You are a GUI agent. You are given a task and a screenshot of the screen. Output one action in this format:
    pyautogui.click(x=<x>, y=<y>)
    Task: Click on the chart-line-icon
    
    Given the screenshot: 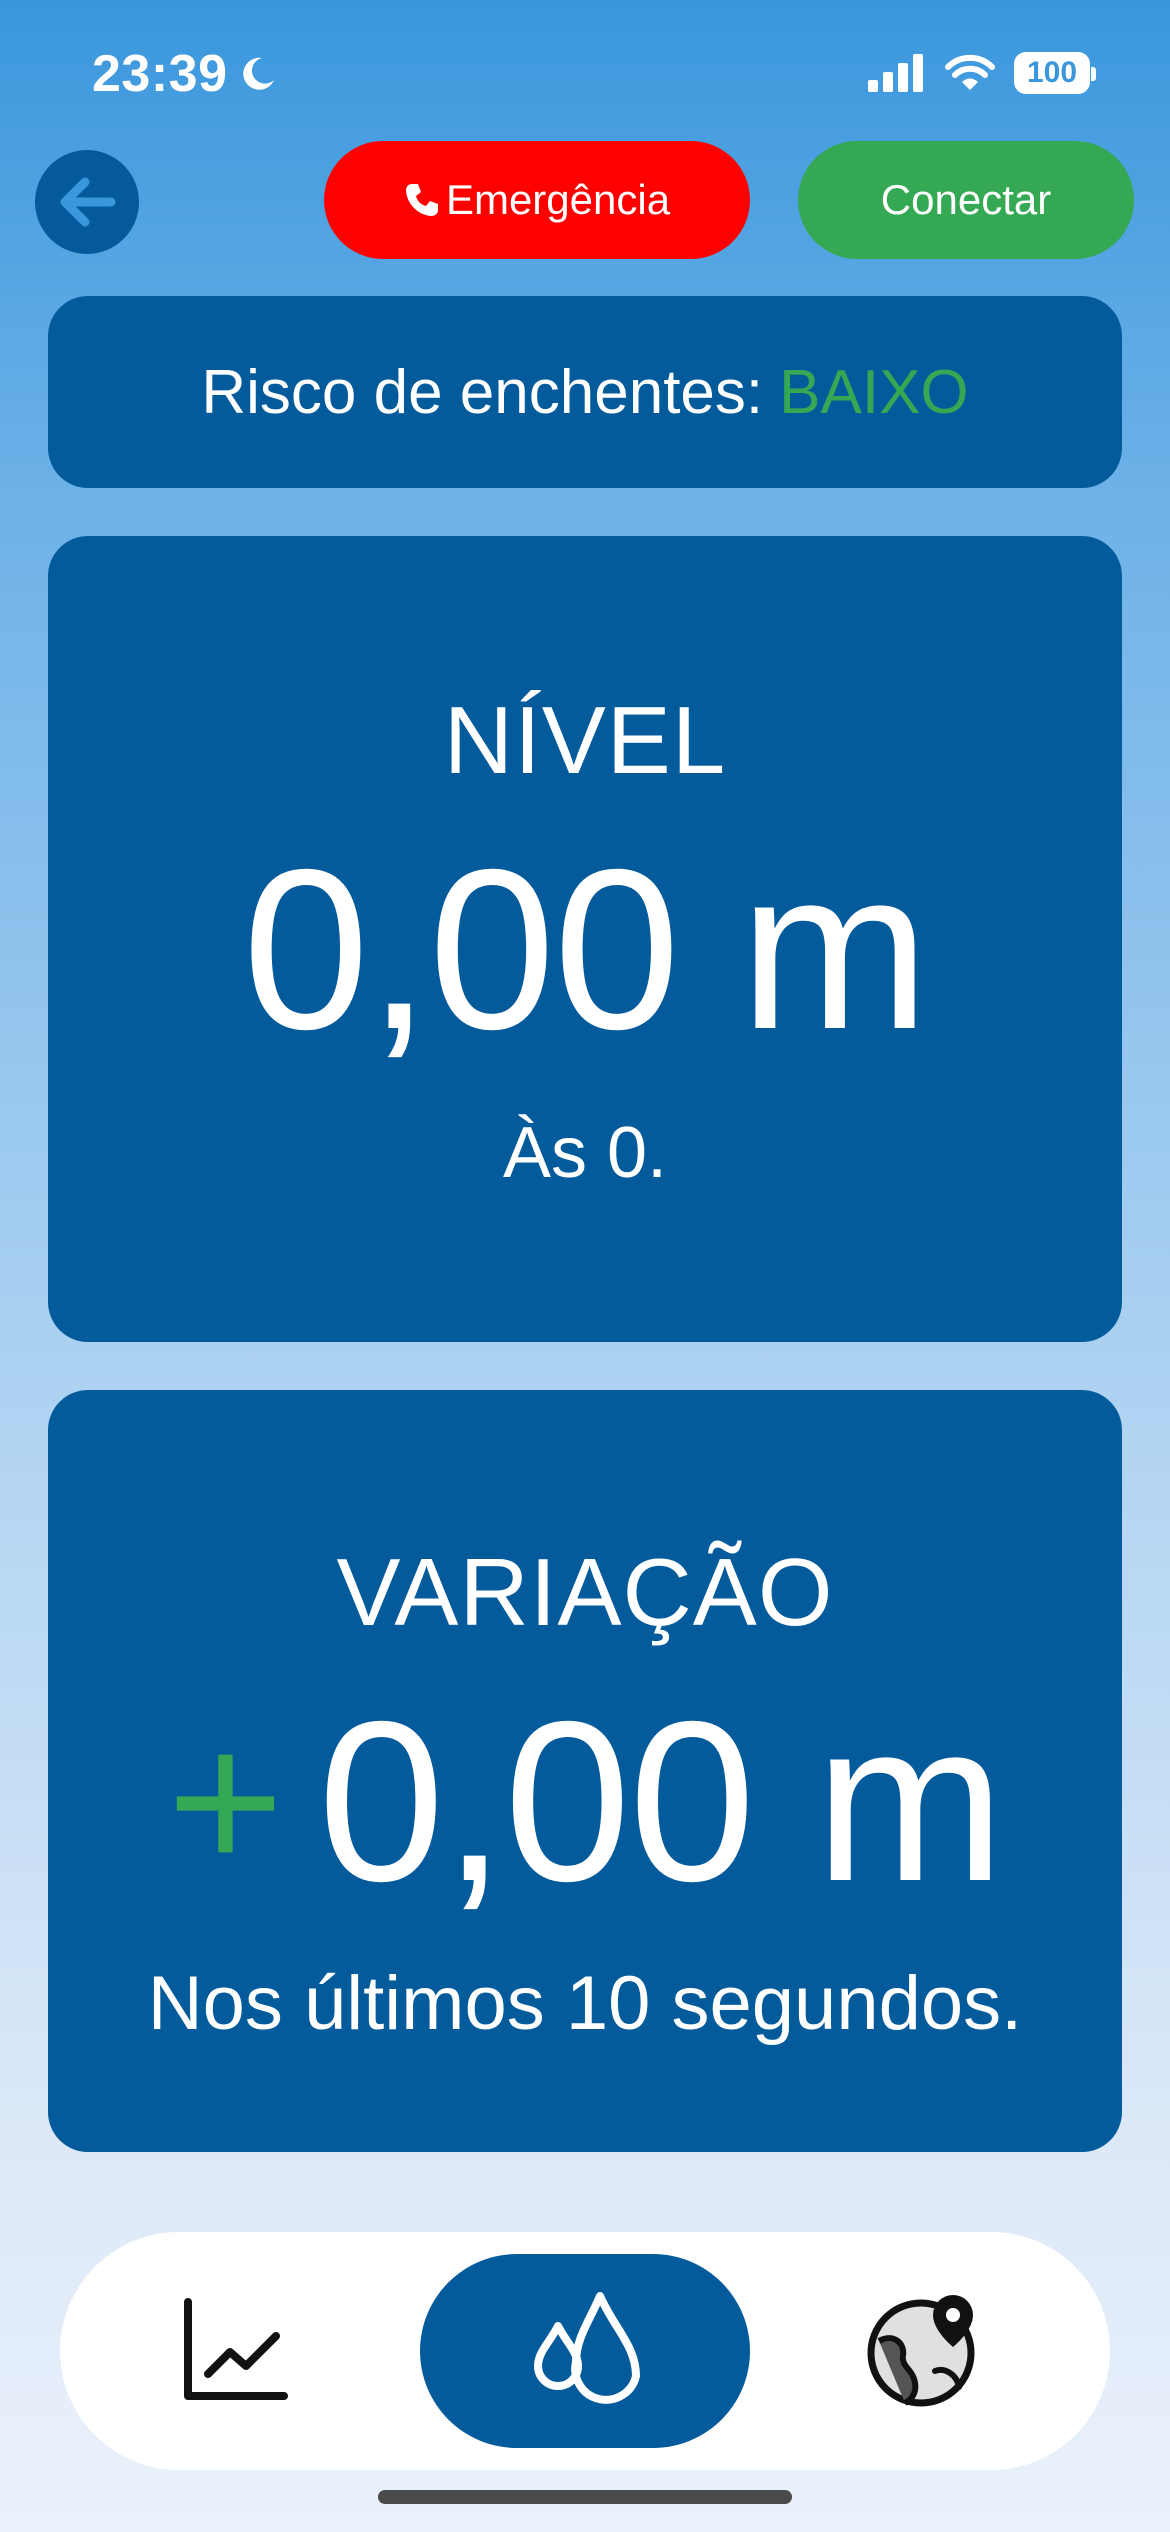 What is the action you would take?
    pyautogui.click(x=236, y=2349)
    